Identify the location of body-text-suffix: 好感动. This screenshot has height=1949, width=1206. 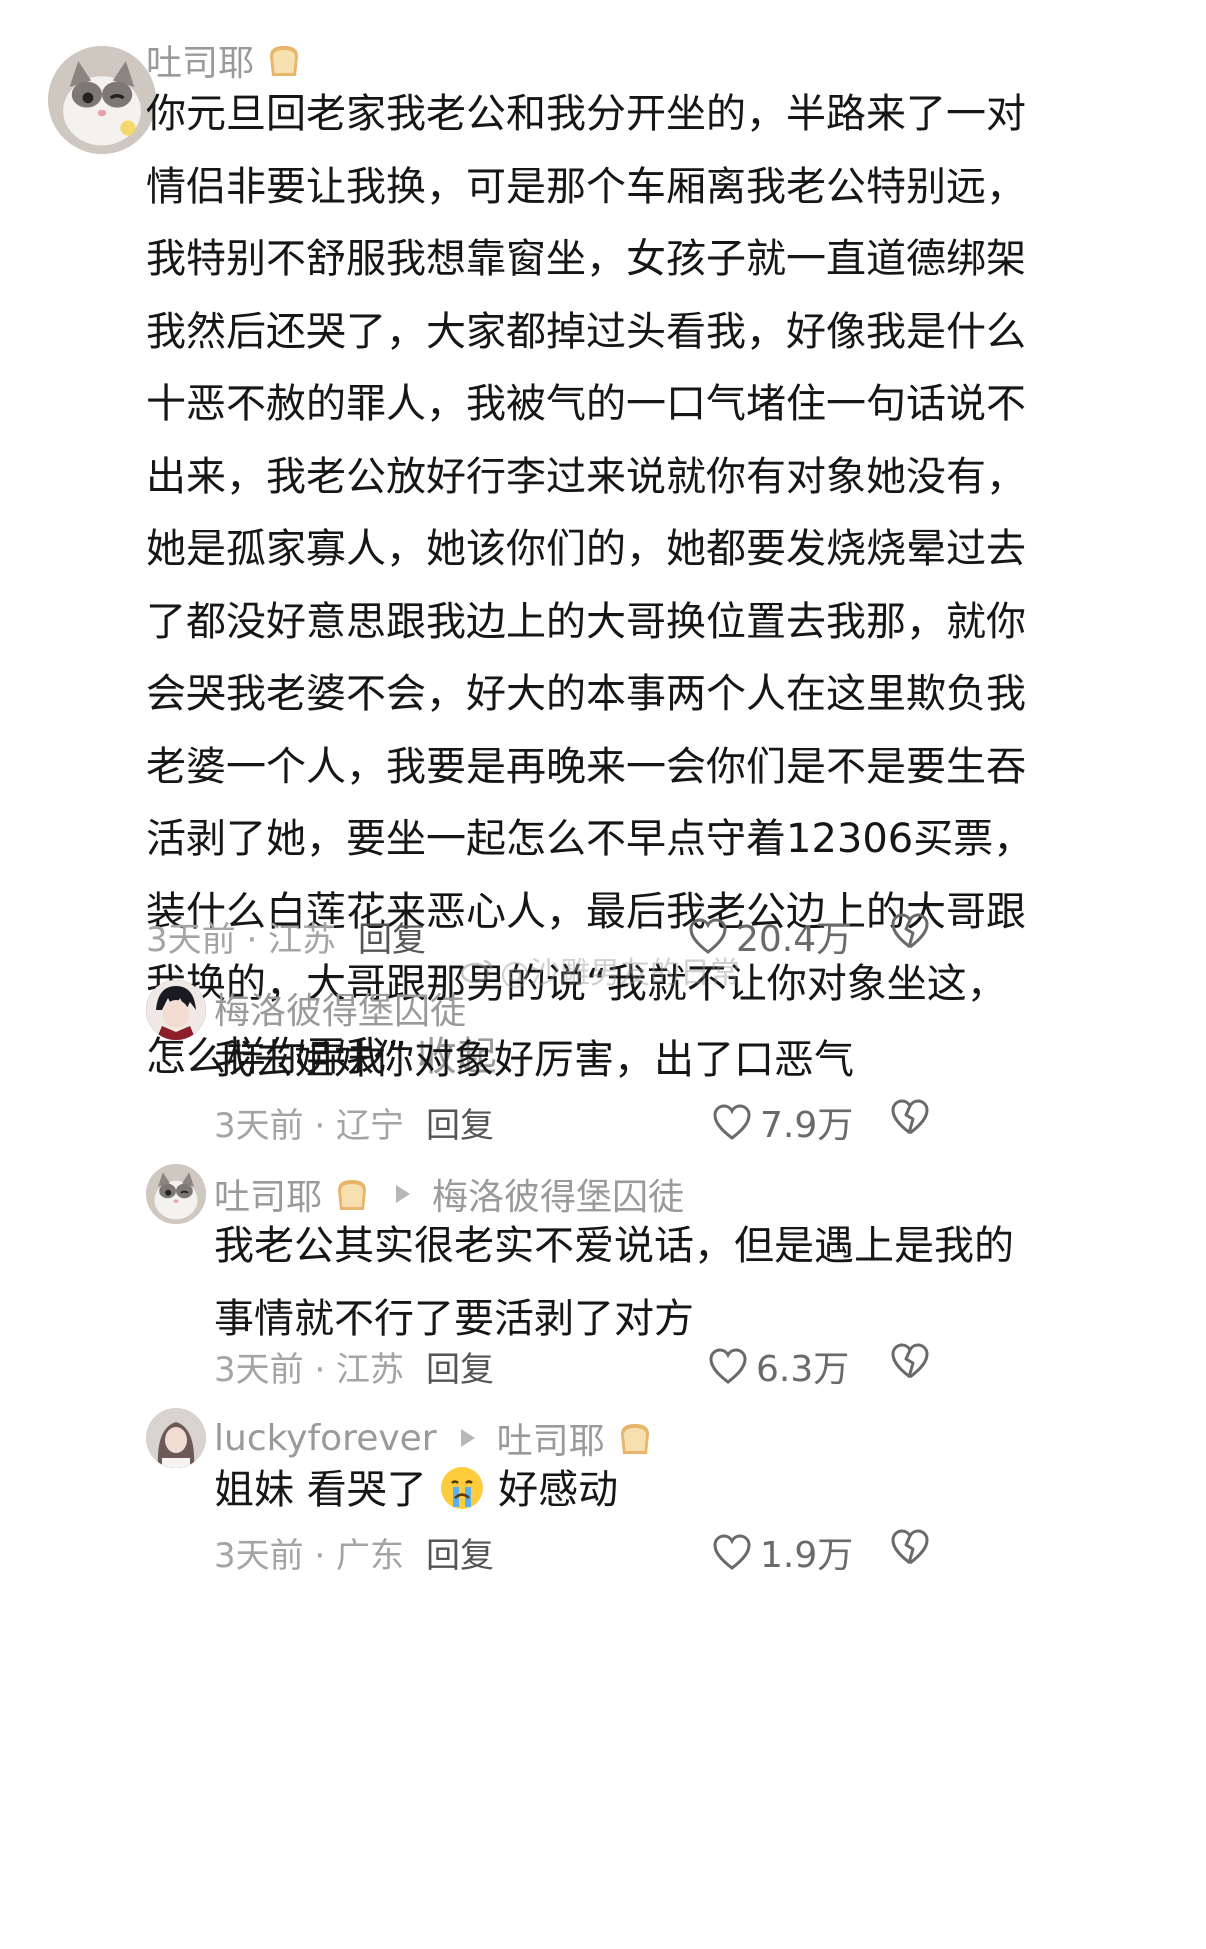
(558, 1490).